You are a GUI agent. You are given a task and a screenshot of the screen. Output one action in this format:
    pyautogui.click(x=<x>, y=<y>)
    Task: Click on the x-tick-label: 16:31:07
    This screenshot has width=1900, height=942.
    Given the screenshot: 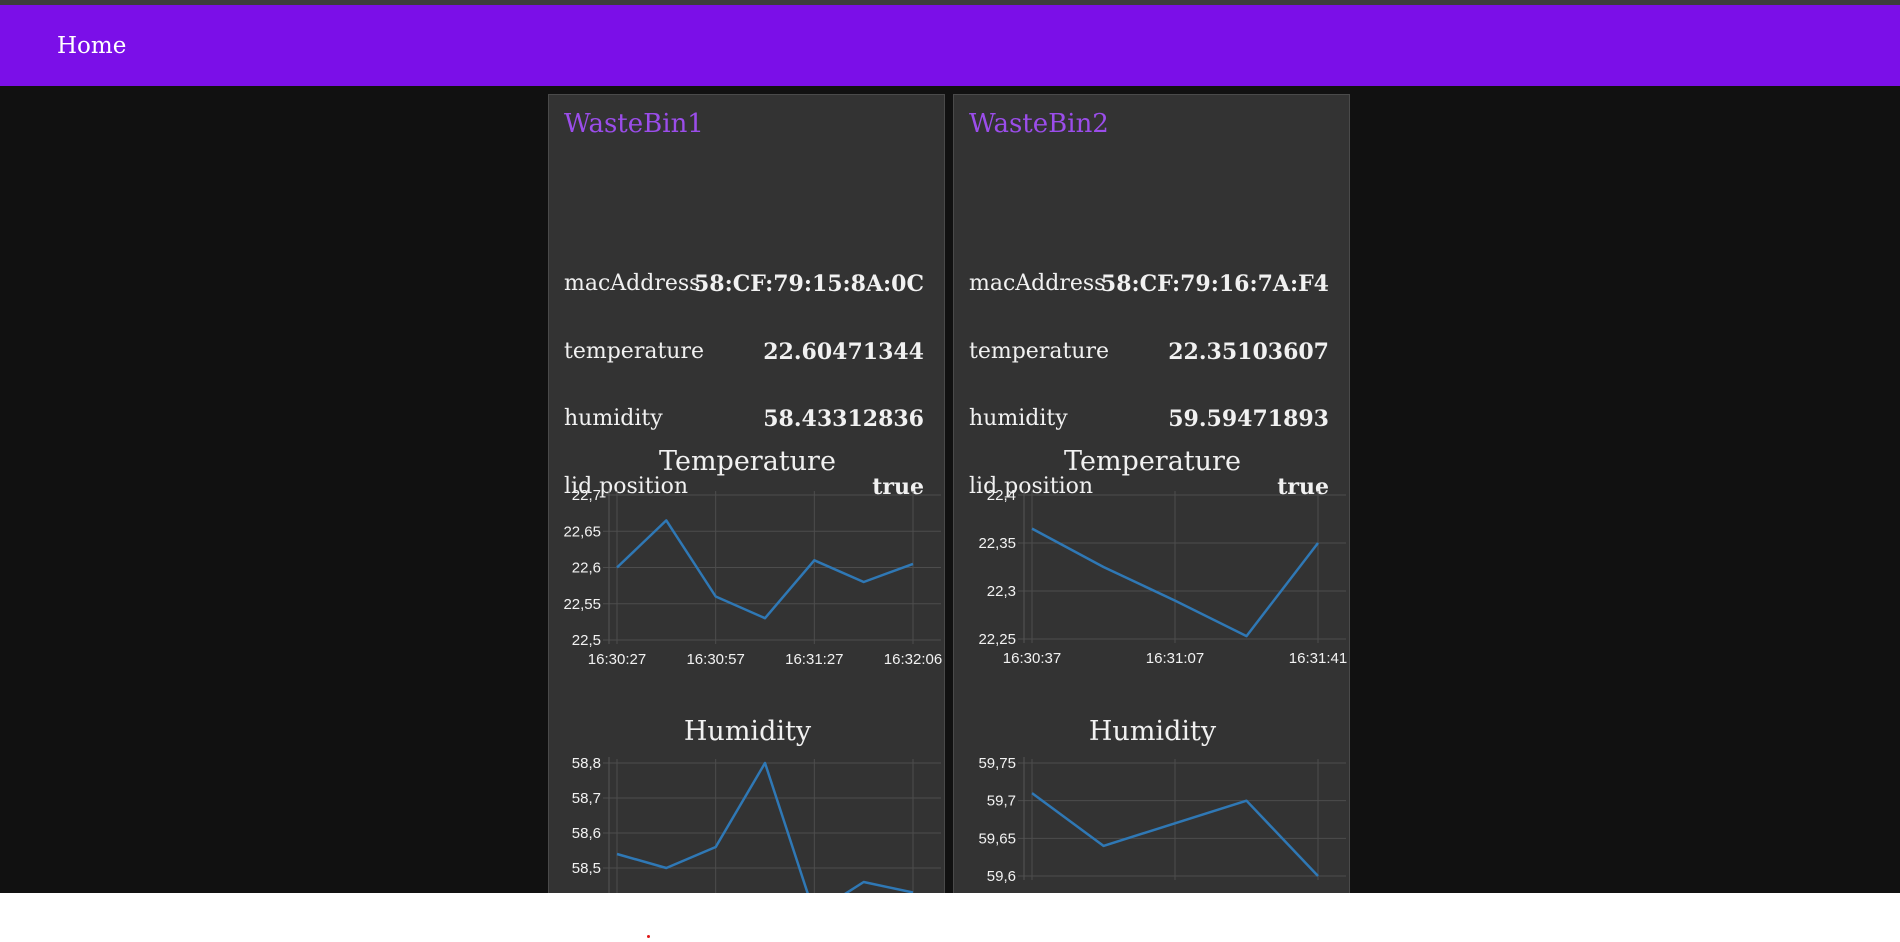 What is the action you would take?
    pyautogui.click(x=1175, y=657)
    